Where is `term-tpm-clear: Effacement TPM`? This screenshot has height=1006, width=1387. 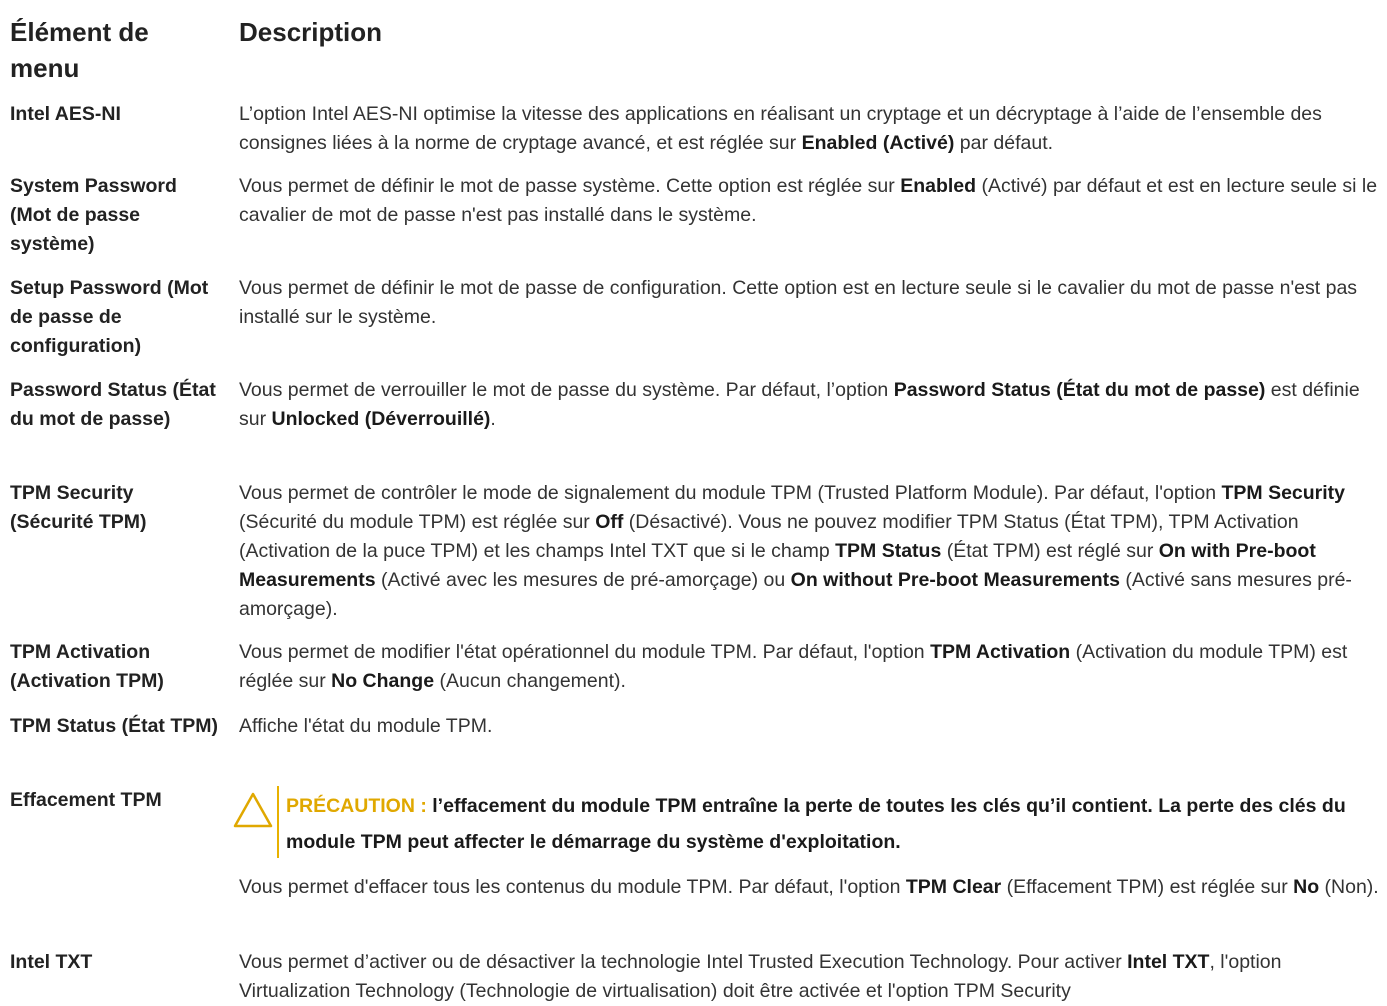
term-tpm-clear: Effacement TPM is located at coordinates (86, 800).